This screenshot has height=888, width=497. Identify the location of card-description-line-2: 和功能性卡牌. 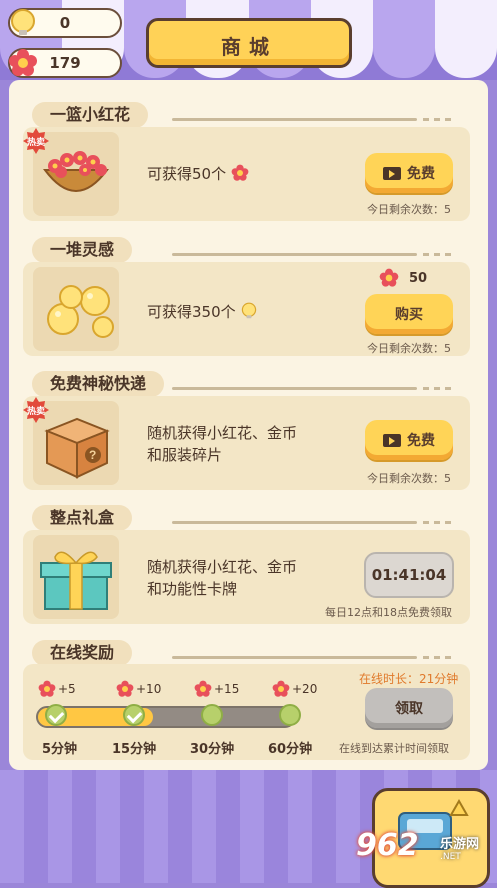
(192, 589).